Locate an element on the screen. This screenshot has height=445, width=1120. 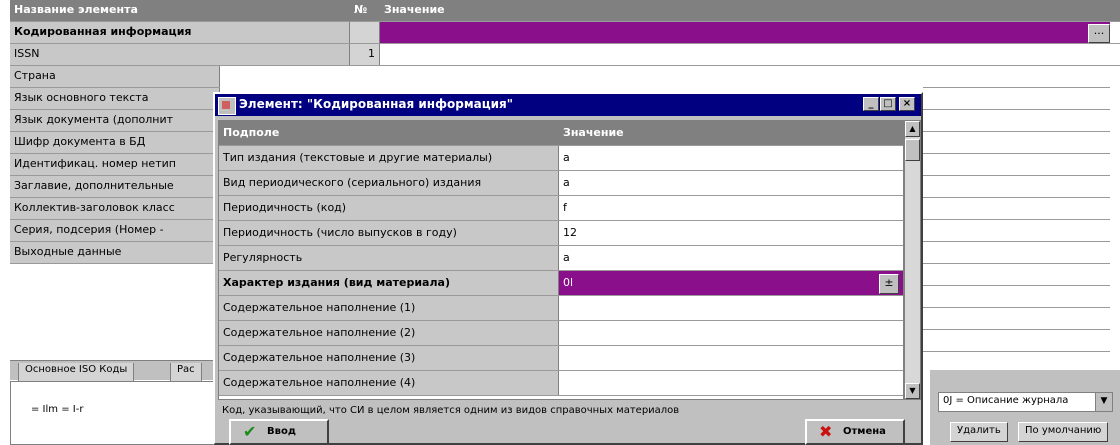
row-name: Коллектив-заголовок класс is located at coordinates (115, 208).